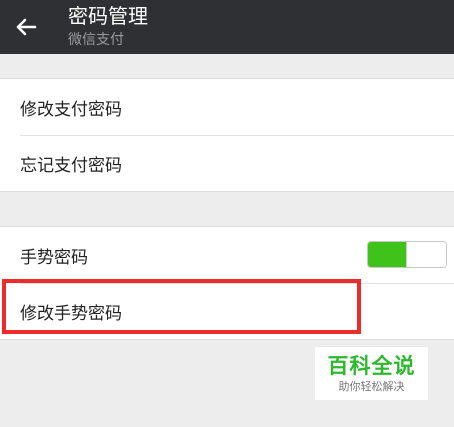 The width and height of the screenshot is (454, 427). I want to click on forgot-payment-password-item: 忘记支付密码, so click(227, 163).